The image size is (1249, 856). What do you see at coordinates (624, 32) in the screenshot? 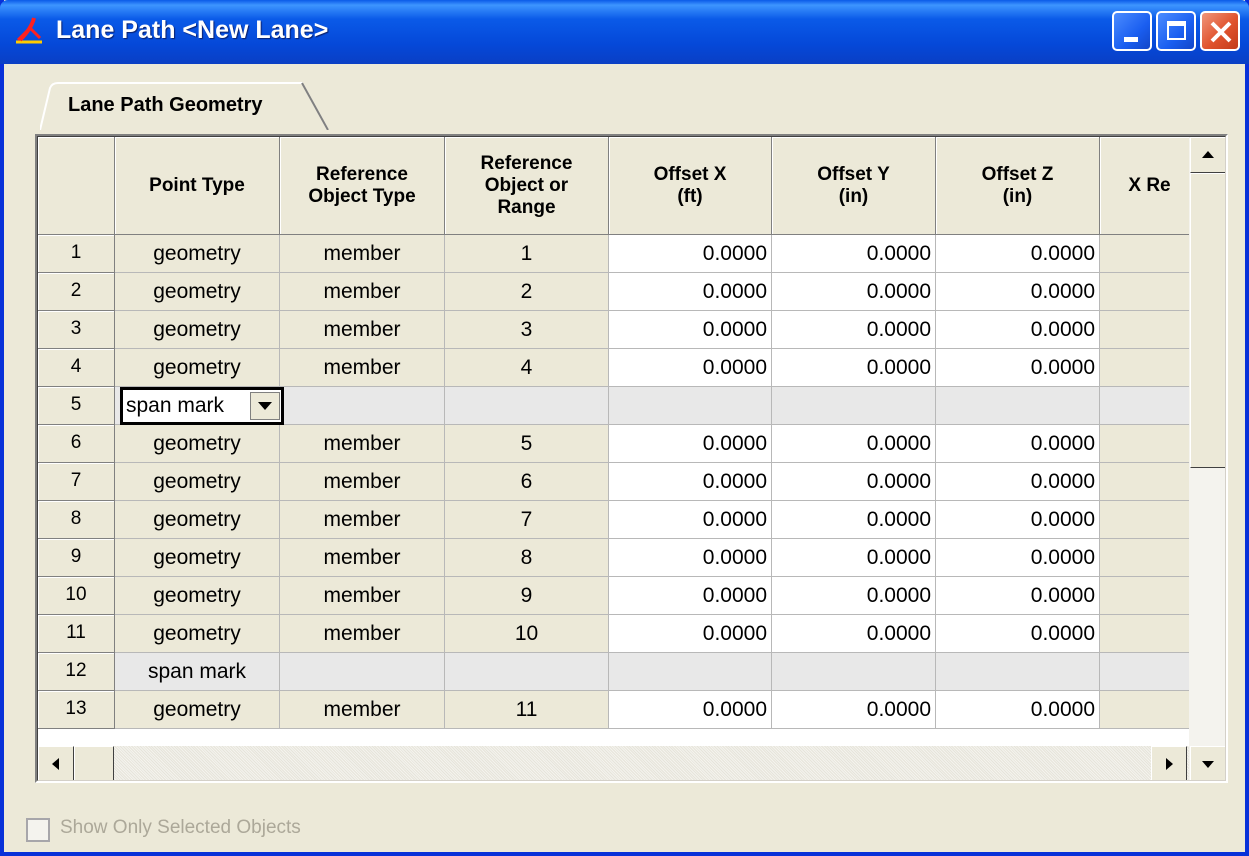
I see `title-bar: Lane Path <New Lane>` at bounding box center [624, 32].